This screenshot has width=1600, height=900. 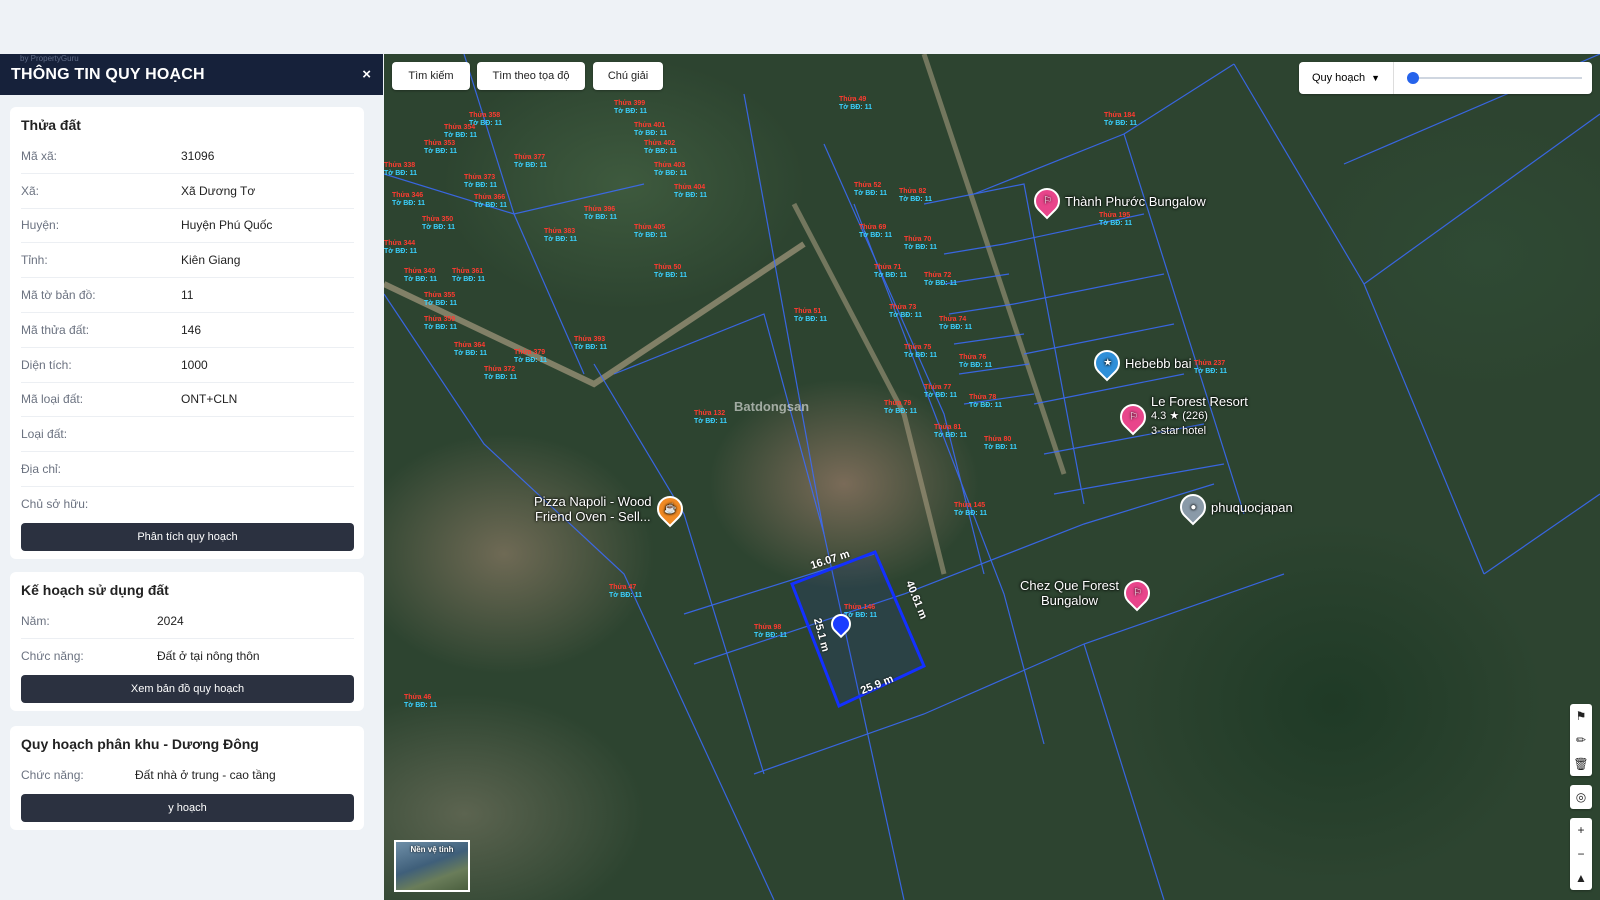 What do you see at coordinates (860, 607) in the screenshot?
I see `parcel-number: Thửa 146` at bounding box center [860, 607].